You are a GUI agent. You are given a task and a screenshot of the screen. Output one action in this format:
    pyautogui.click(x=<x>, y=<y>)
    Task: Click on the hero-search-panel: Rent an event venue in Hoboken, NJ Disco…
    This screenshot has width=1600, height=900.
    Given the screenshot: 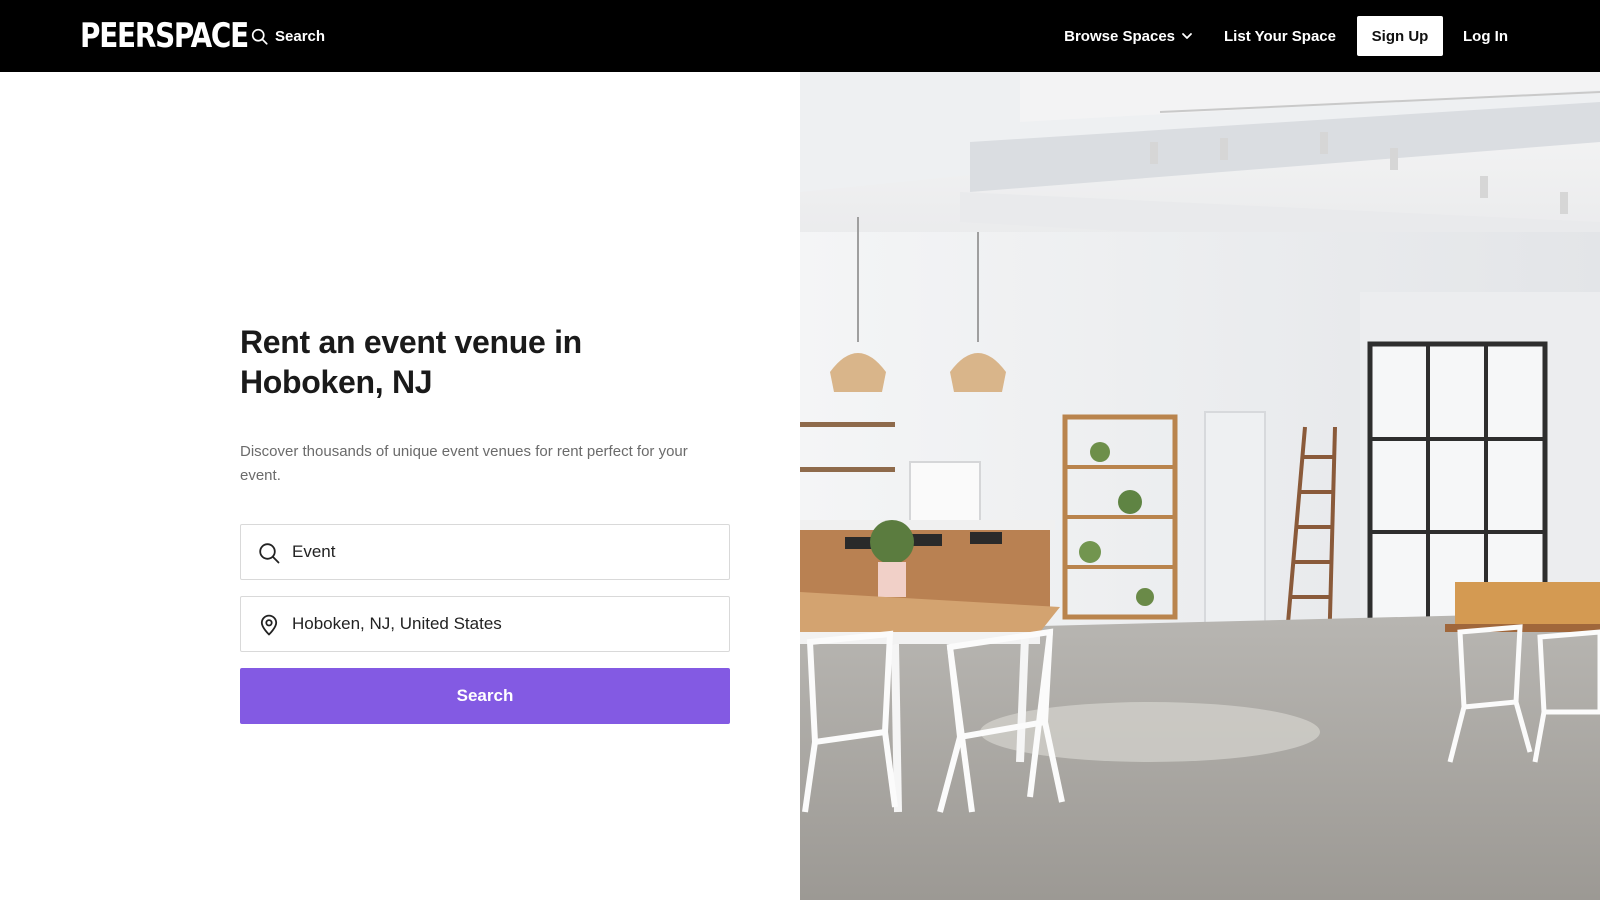 What is the action you would take?
    pyautogui.click(x=485, y=523)
    